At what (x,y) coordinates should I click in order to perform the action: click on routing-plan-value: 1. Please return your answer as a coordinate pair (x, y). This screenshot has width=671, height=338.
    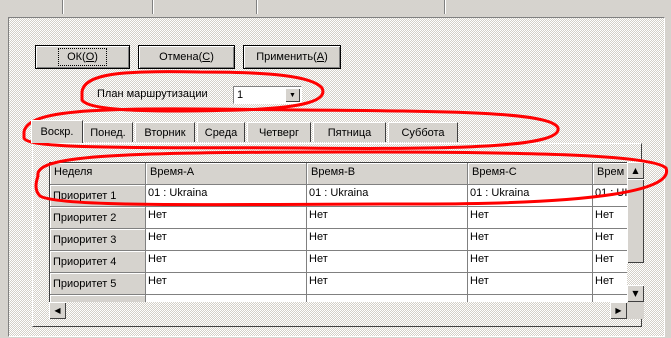
    Looking at the image, I should click on (240, 95).